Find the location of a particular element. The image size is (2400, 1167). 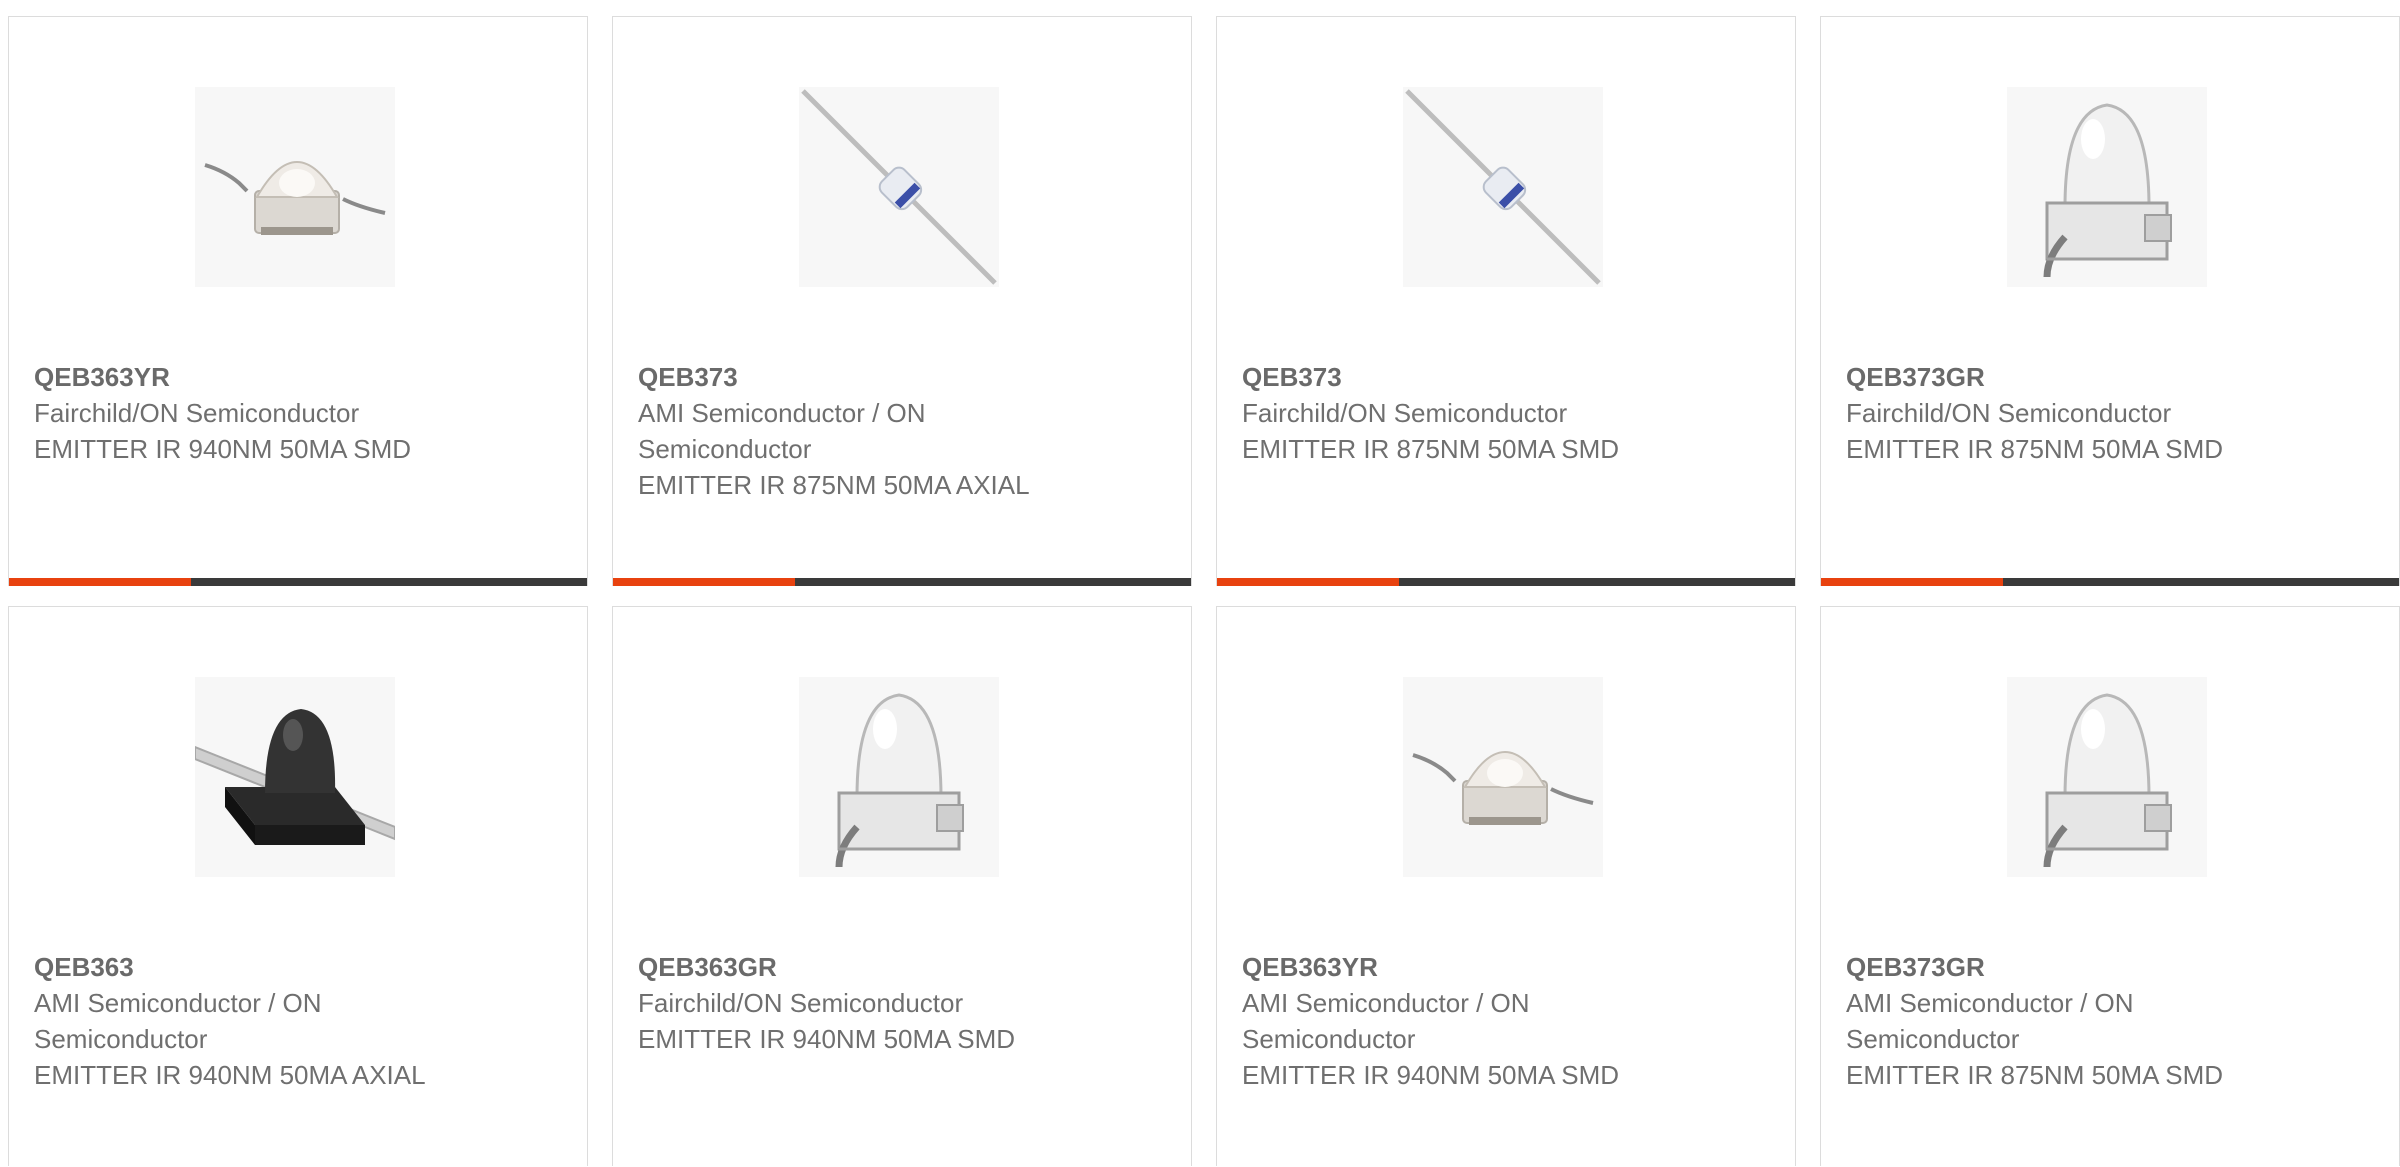

black-axial-emitter-icon is located at coordinates (295, 777).